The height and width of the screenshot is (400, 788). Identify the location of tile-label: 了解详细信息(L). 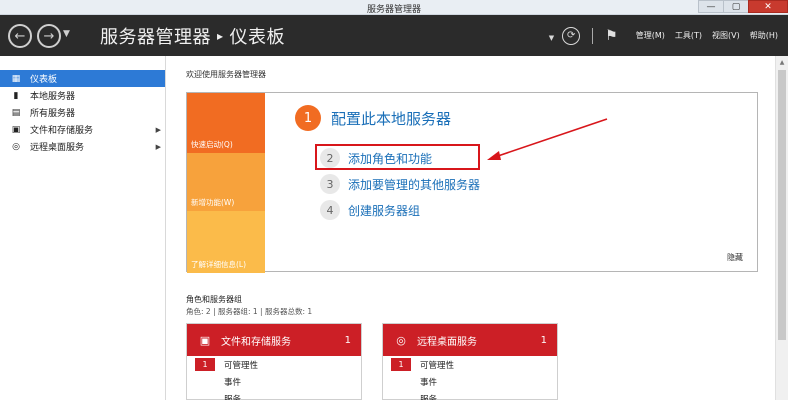
(219, 264).